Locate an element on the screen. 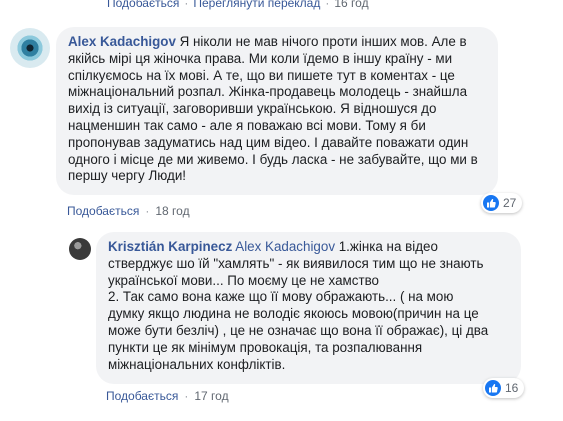 This screenshot has width=563, height=421. reaction-count: 16 is located at coordinates (512, 388).